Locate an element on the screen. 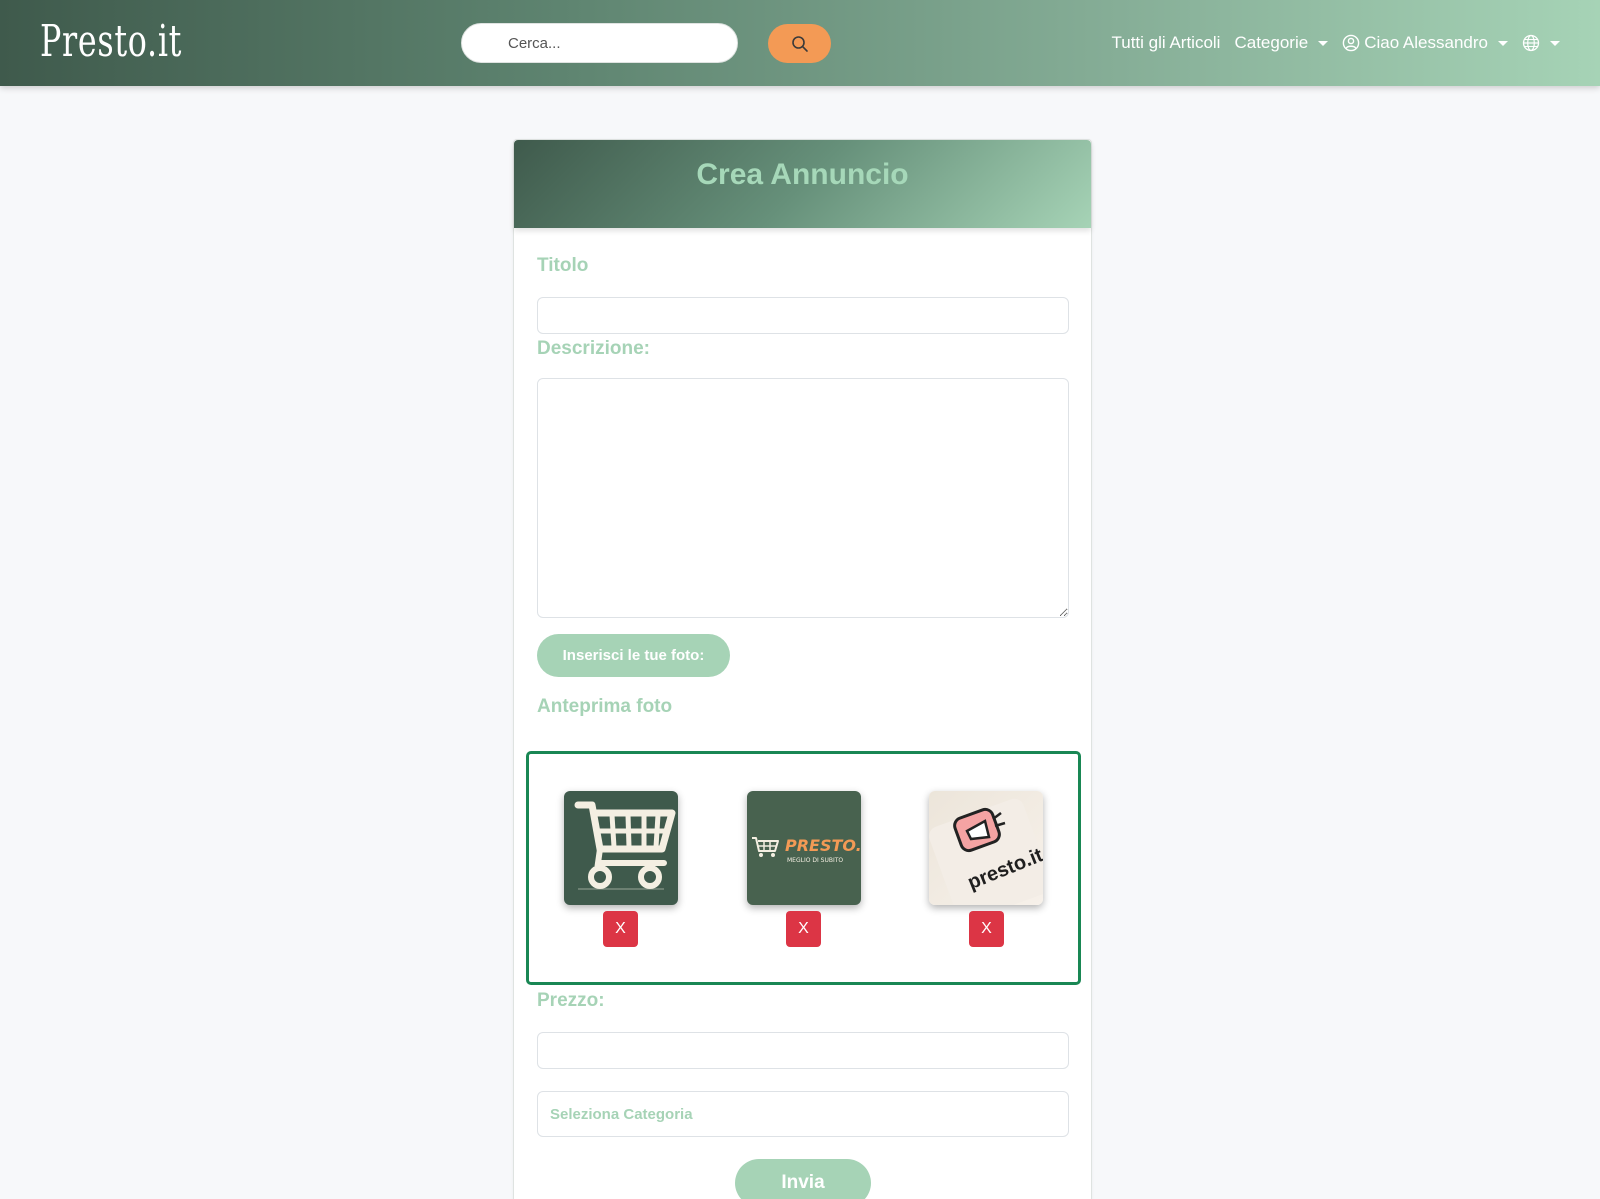 The image size is (1600, 1199). title-input is located at coordinates (803, 315).